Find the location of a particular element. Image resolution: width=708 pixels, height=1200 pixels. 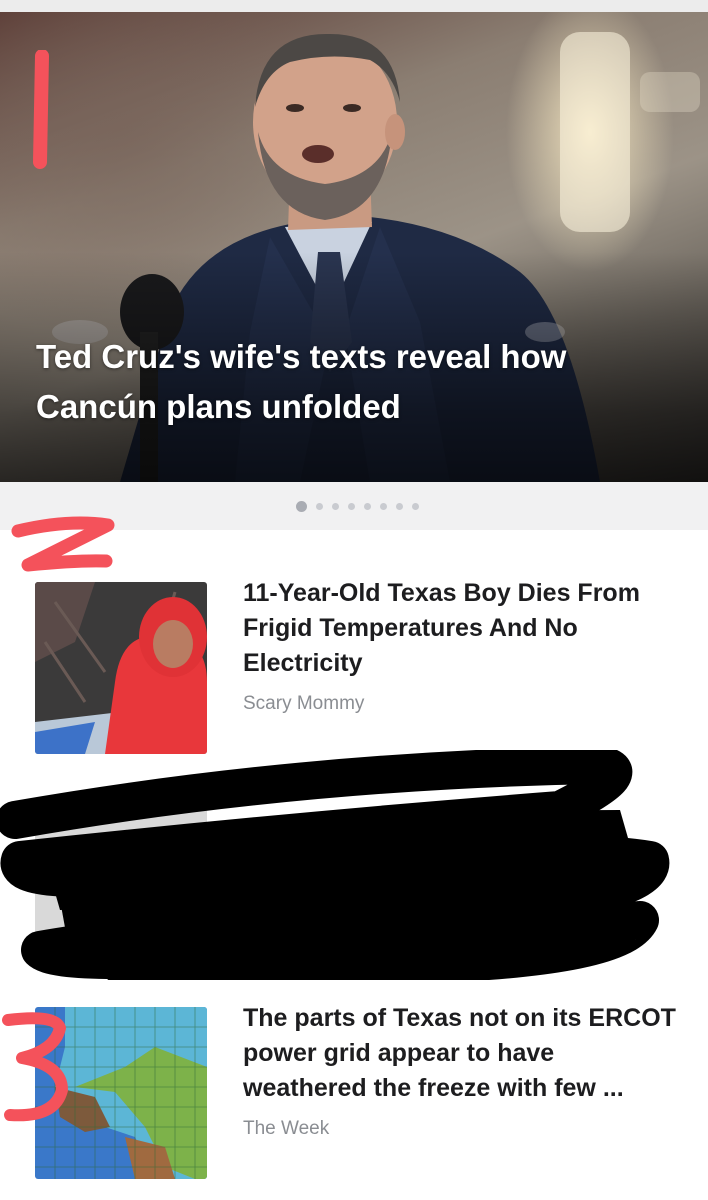

article-source: The Week is located at coordinates (286, 1128).